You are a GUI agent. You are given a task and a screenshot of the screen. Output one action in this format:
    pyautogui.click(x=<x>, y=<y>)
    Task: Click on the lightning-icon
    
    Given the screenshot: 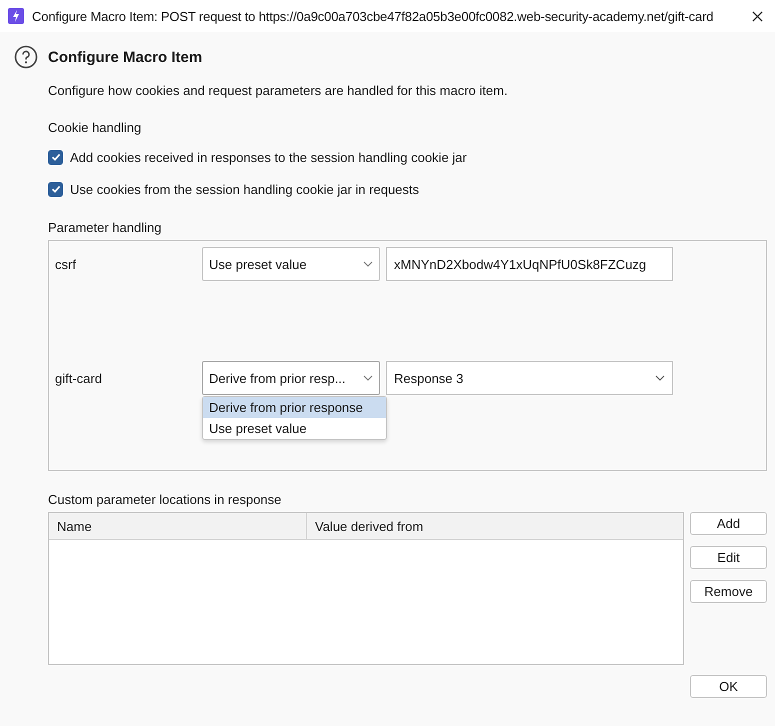 What is the action you would take?
    pyautogui.click(x=16, y=16)
    